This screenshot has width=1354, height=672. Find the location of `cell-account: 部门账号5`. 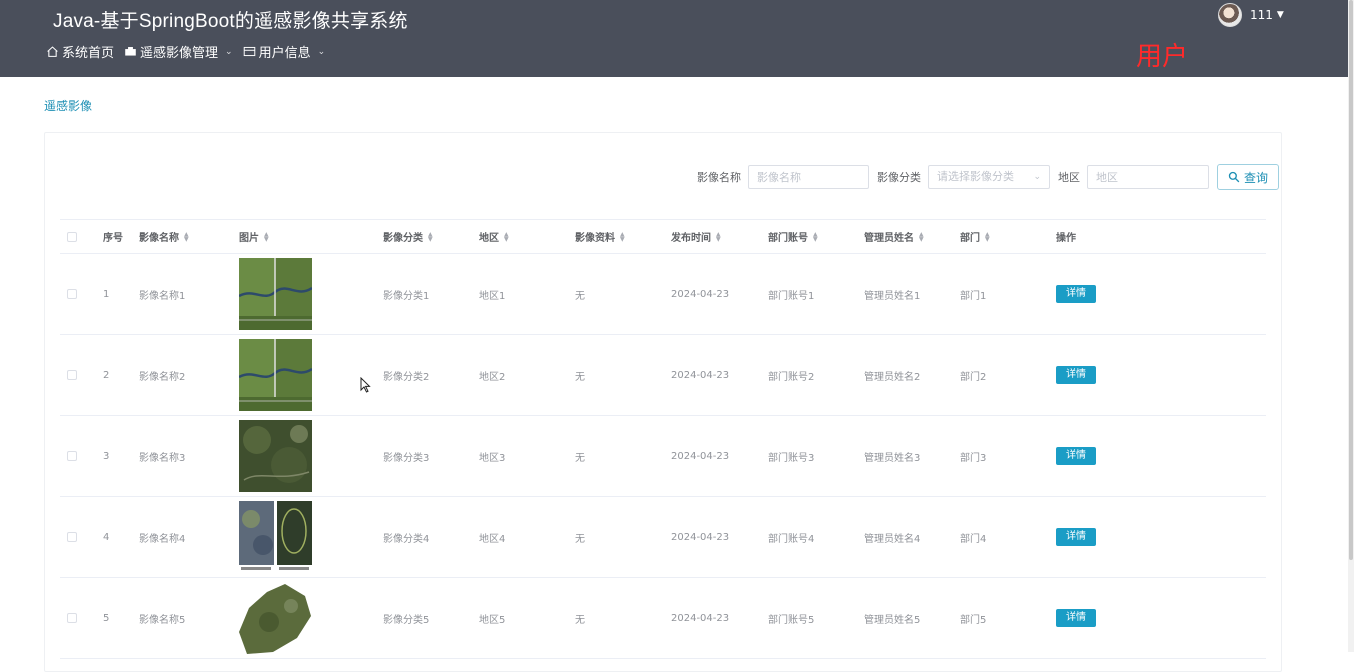

cell-account: 部门账号5 is located at coordinates (791, 620).